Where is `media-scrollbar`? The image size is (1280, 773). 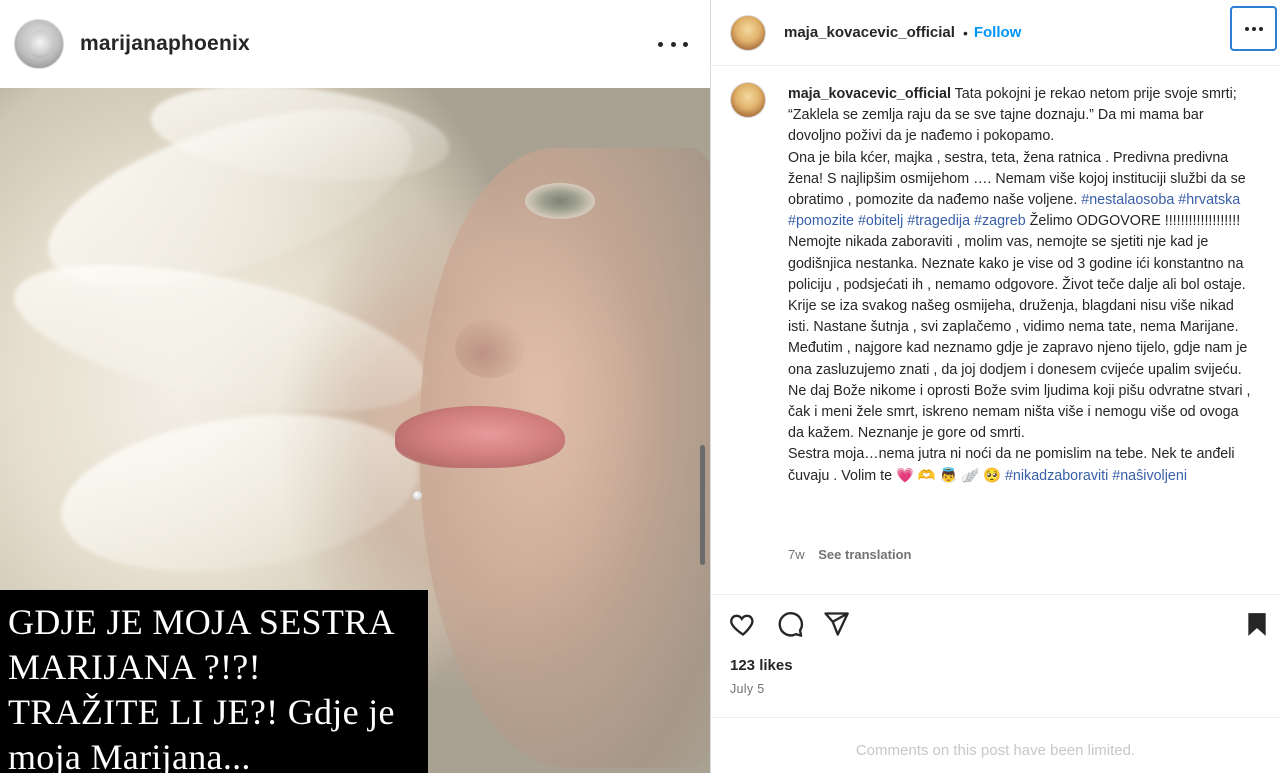
media-scrollbar is located at coordinates (702, 505).